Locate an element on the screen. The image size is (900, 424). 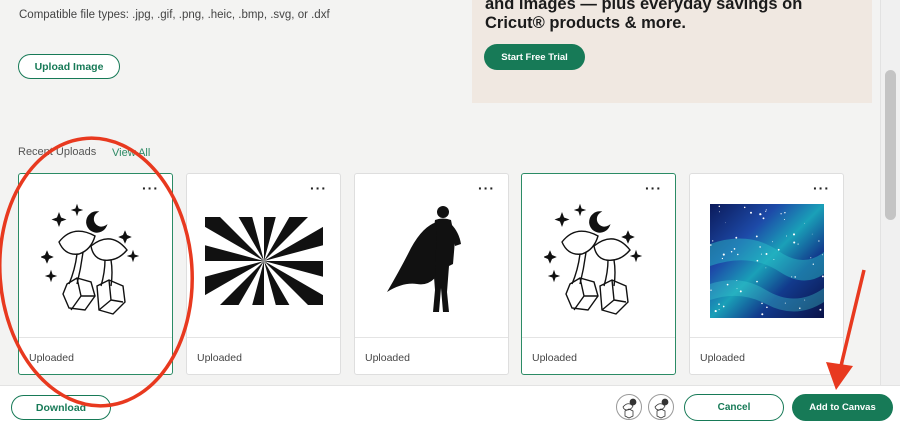
superhero-silhouette-image is located at coordinates (432, 261).